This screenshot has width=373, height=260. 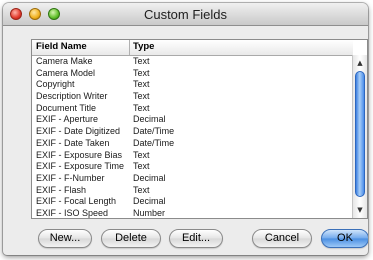 I want to click on table-row: EXIF - Exposure Bias Text, so click(x=192, y=156).